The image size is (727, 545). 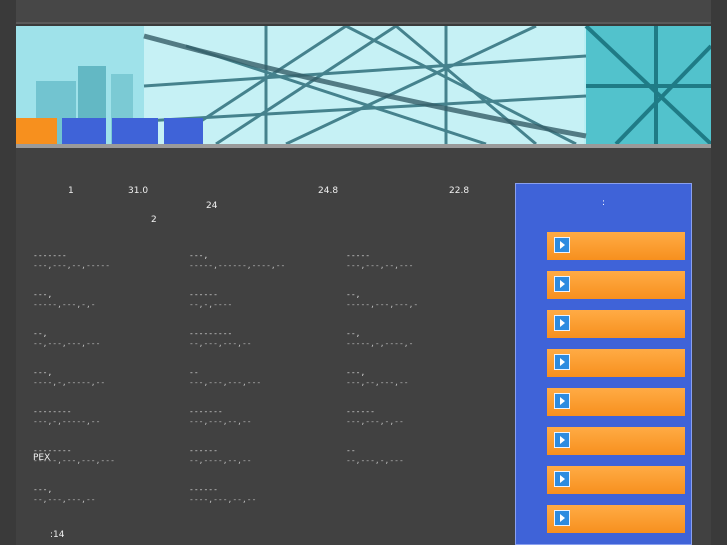 I want to click on category-description: --,---,-,---, so click(x=375, y=460).